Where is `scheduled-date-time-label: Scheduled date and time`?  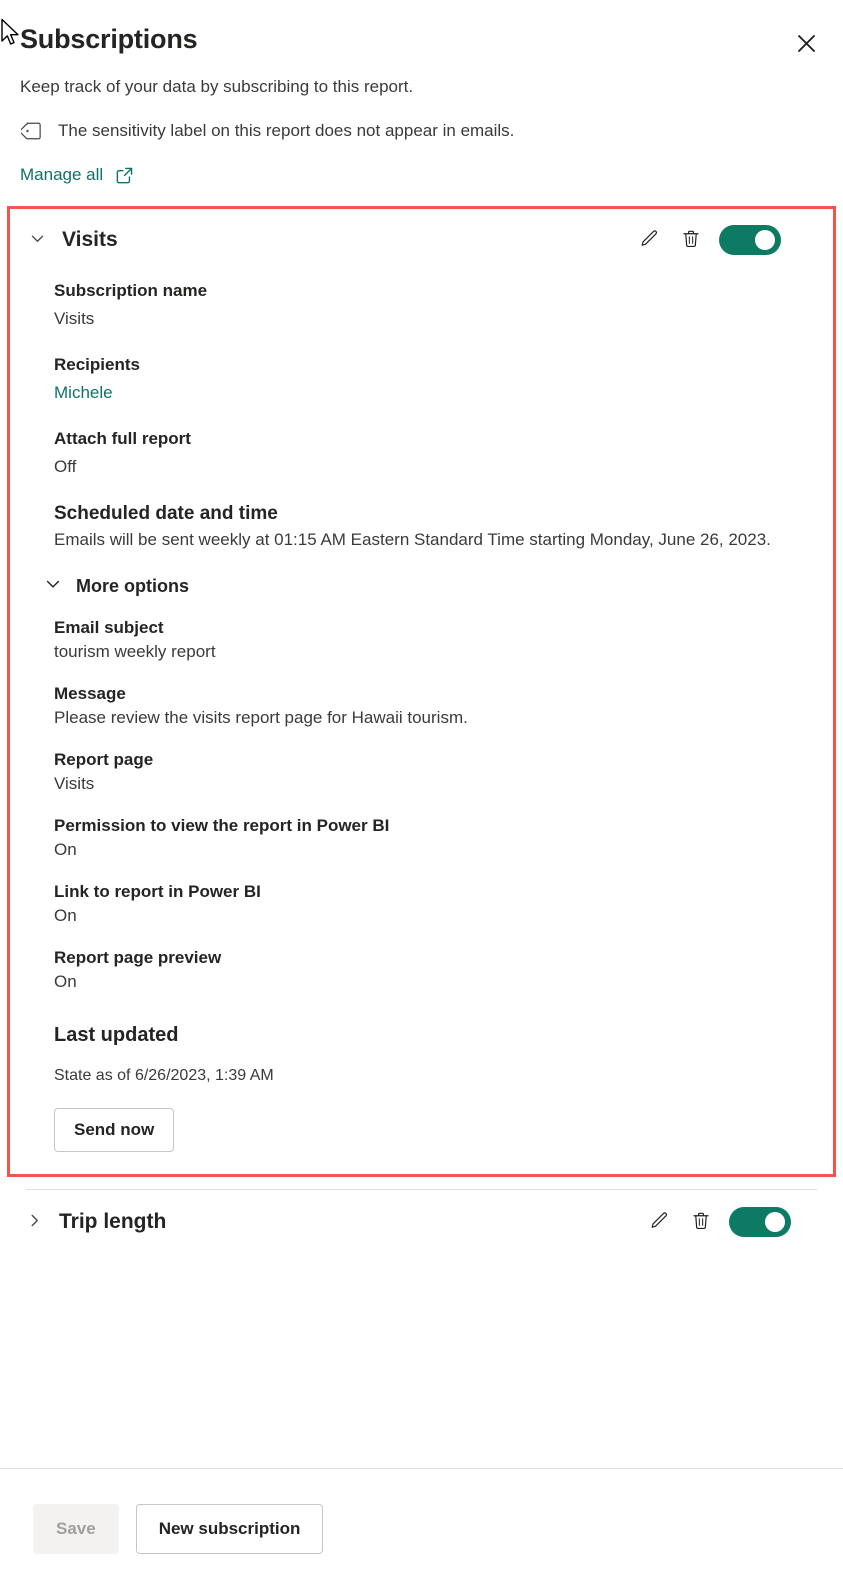
scheduled-date-time-label: Scheduled date and time is located at coordinates (166, 513).